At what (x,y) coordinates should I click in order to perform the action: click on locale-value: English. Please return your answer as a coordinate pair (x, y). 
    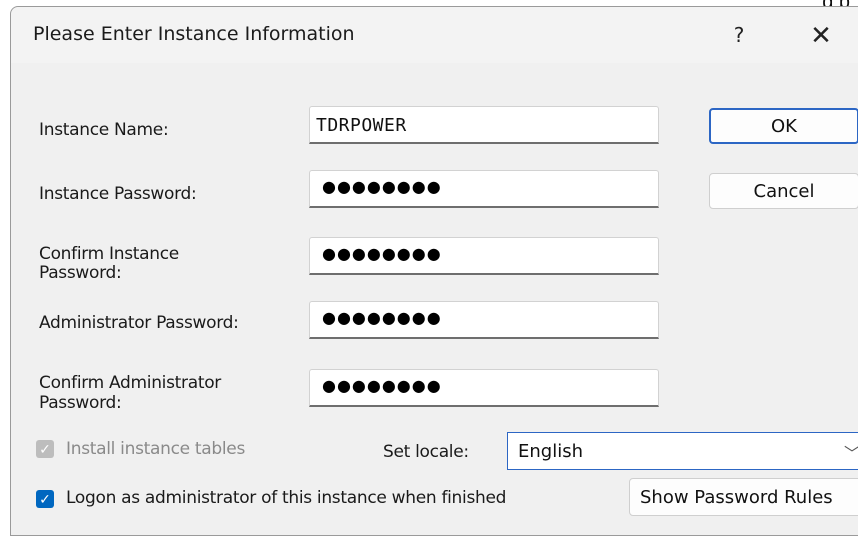
    Looking at the image, I should click on (550, 451).